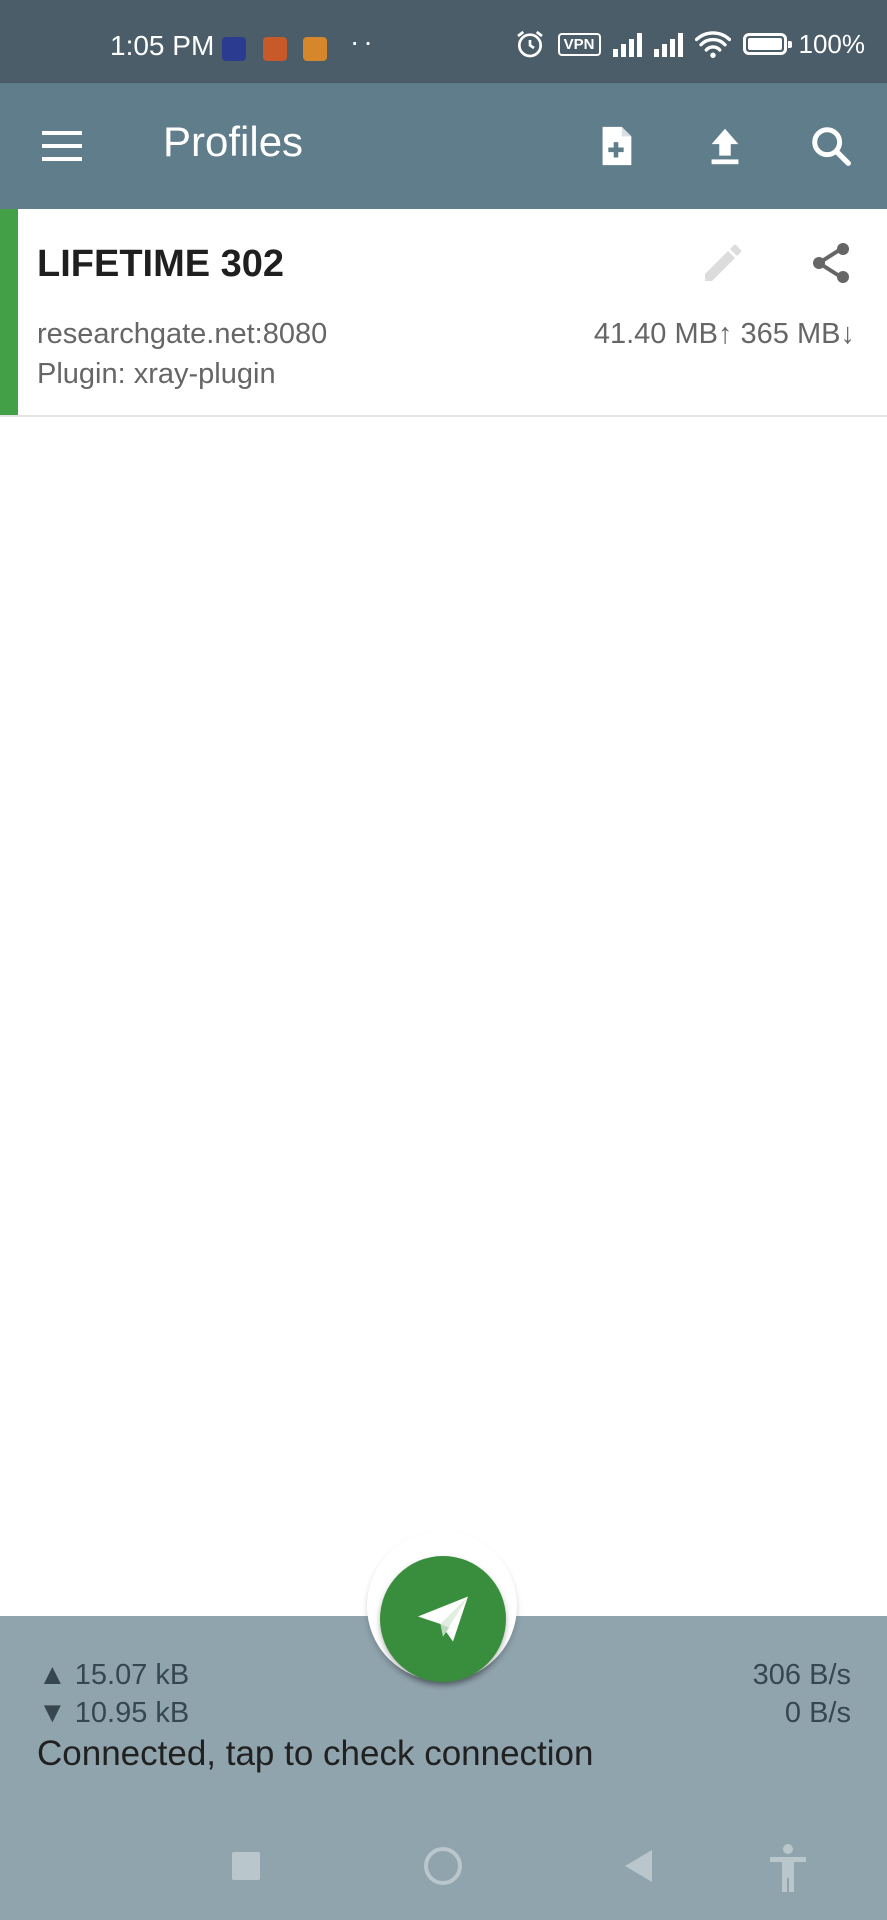 The image size is (887, 1920). Describe the element at coordinates (616, 146) in the screenshot. I see `new-file-icon` at that location.